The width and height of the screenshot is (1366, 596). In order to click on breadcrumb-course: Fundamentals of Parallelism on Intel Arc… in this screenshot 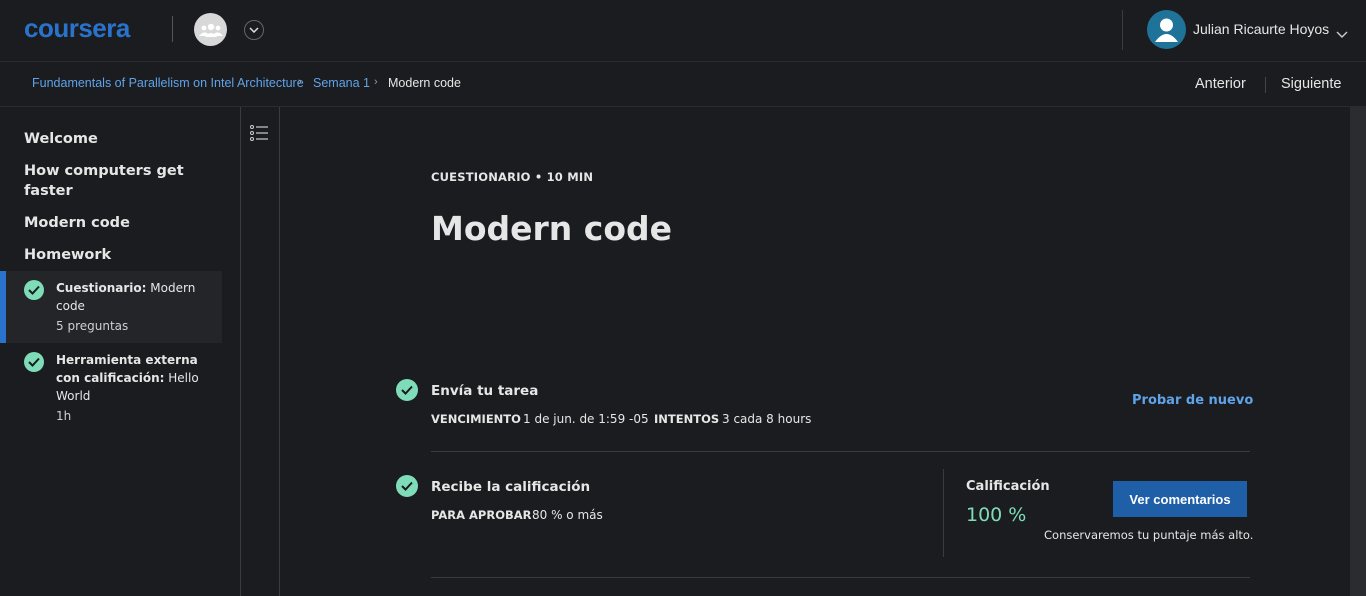, I will do `click(168, 83)`.